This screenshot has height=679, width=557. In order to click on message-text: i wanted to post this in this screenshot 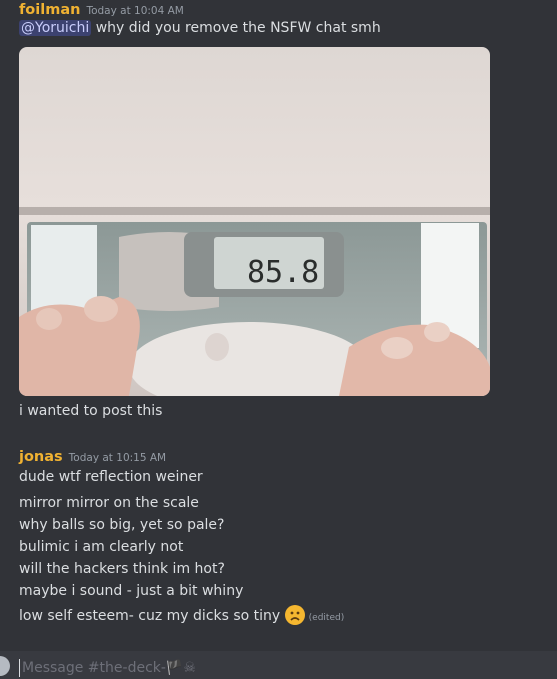, I will do `click(91, 411)`.